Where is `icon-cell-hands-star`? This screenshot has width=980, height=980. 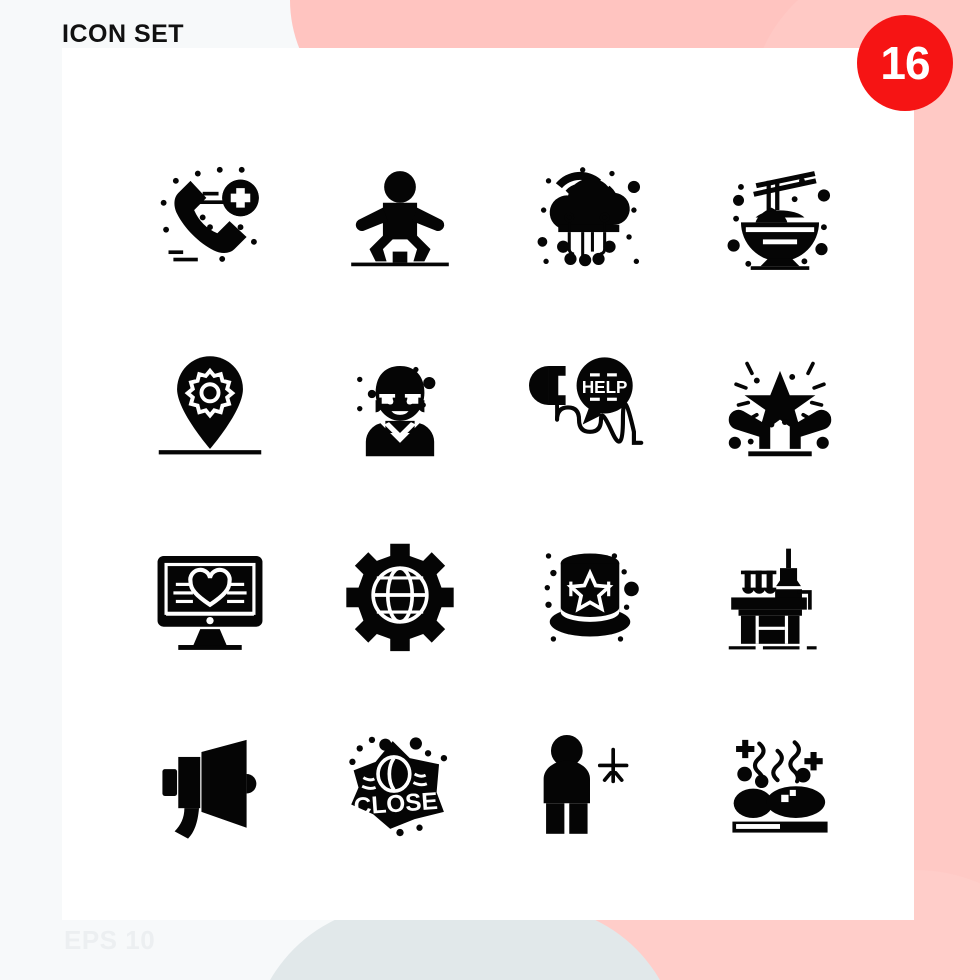 icon-cell-hands-star is located at coordinates (780, 405).